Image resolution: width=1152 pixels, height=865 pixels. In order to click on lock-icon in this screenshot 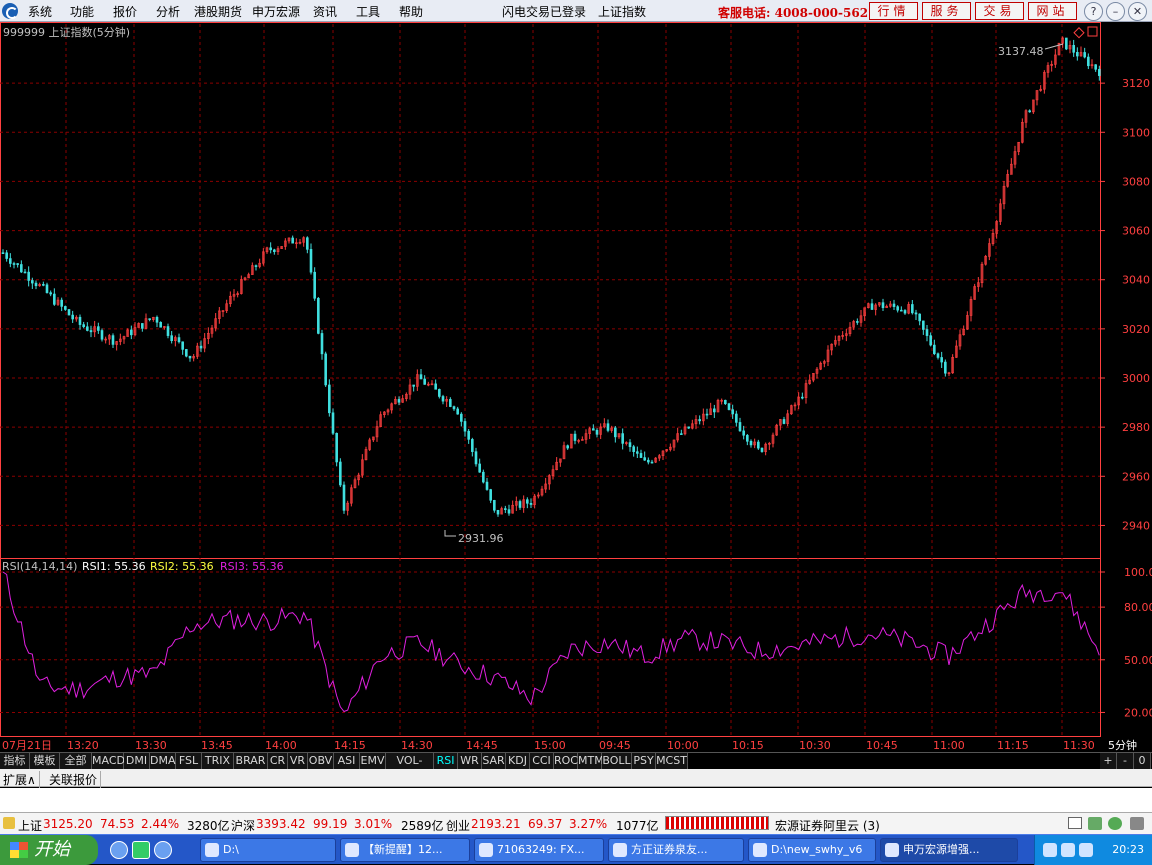, I will do `click(1137, 823)`.